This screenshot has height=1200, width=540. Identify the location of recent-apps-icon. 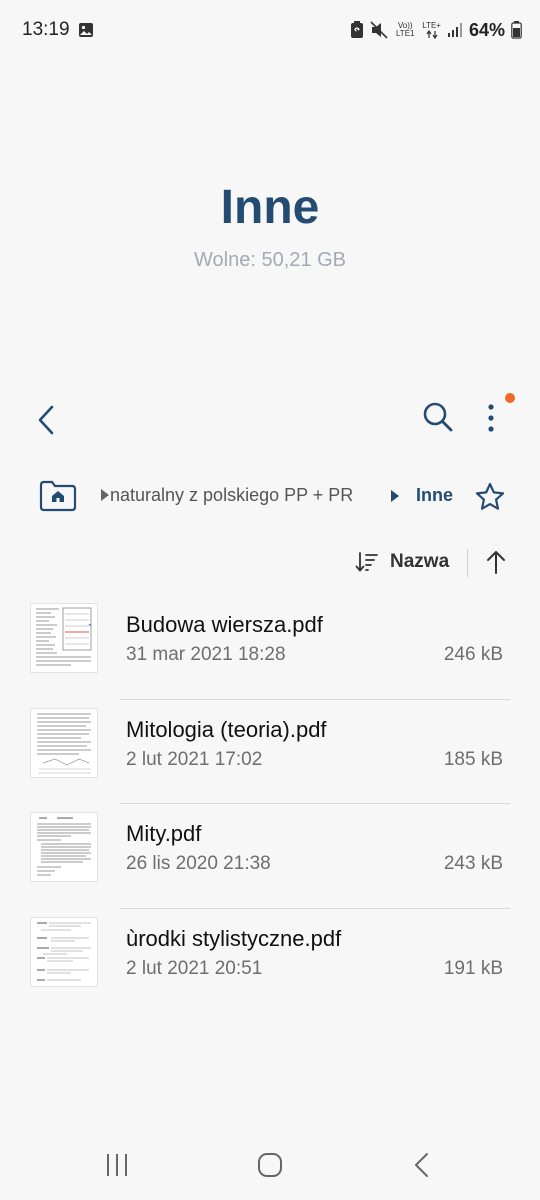
(117, 1165).